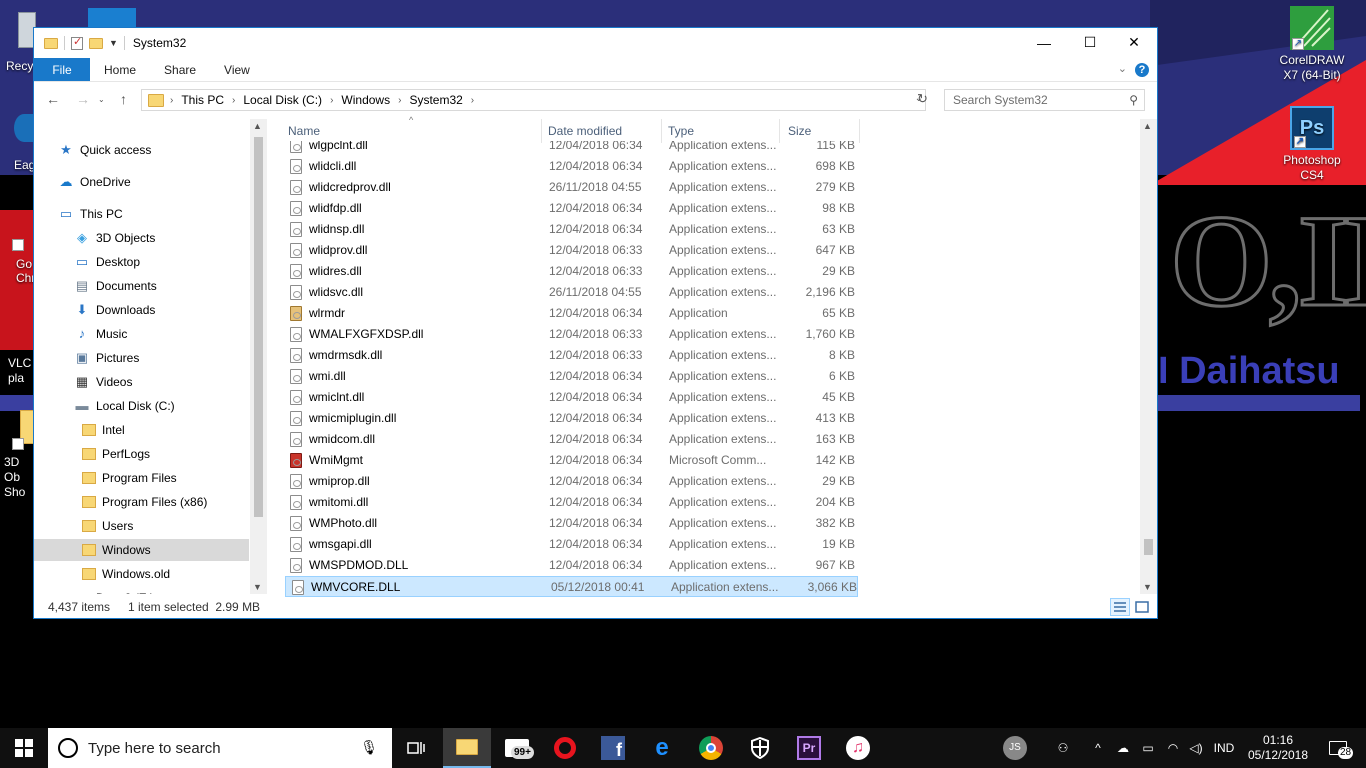 This screenshot has height=768, width=1366. I want to click on nav-item-music: ♪ Music, so click(161, 334).